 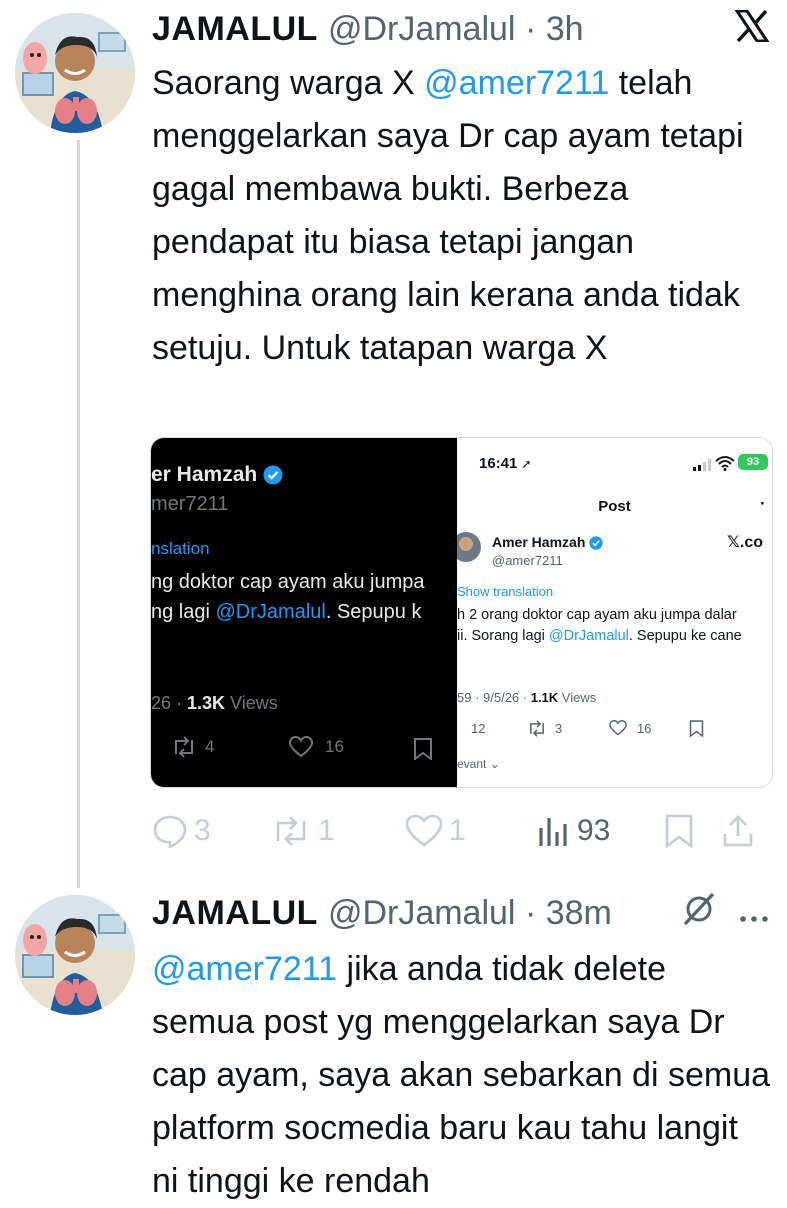 I want to click on reply-count: 3, so click(x=202, y=830).